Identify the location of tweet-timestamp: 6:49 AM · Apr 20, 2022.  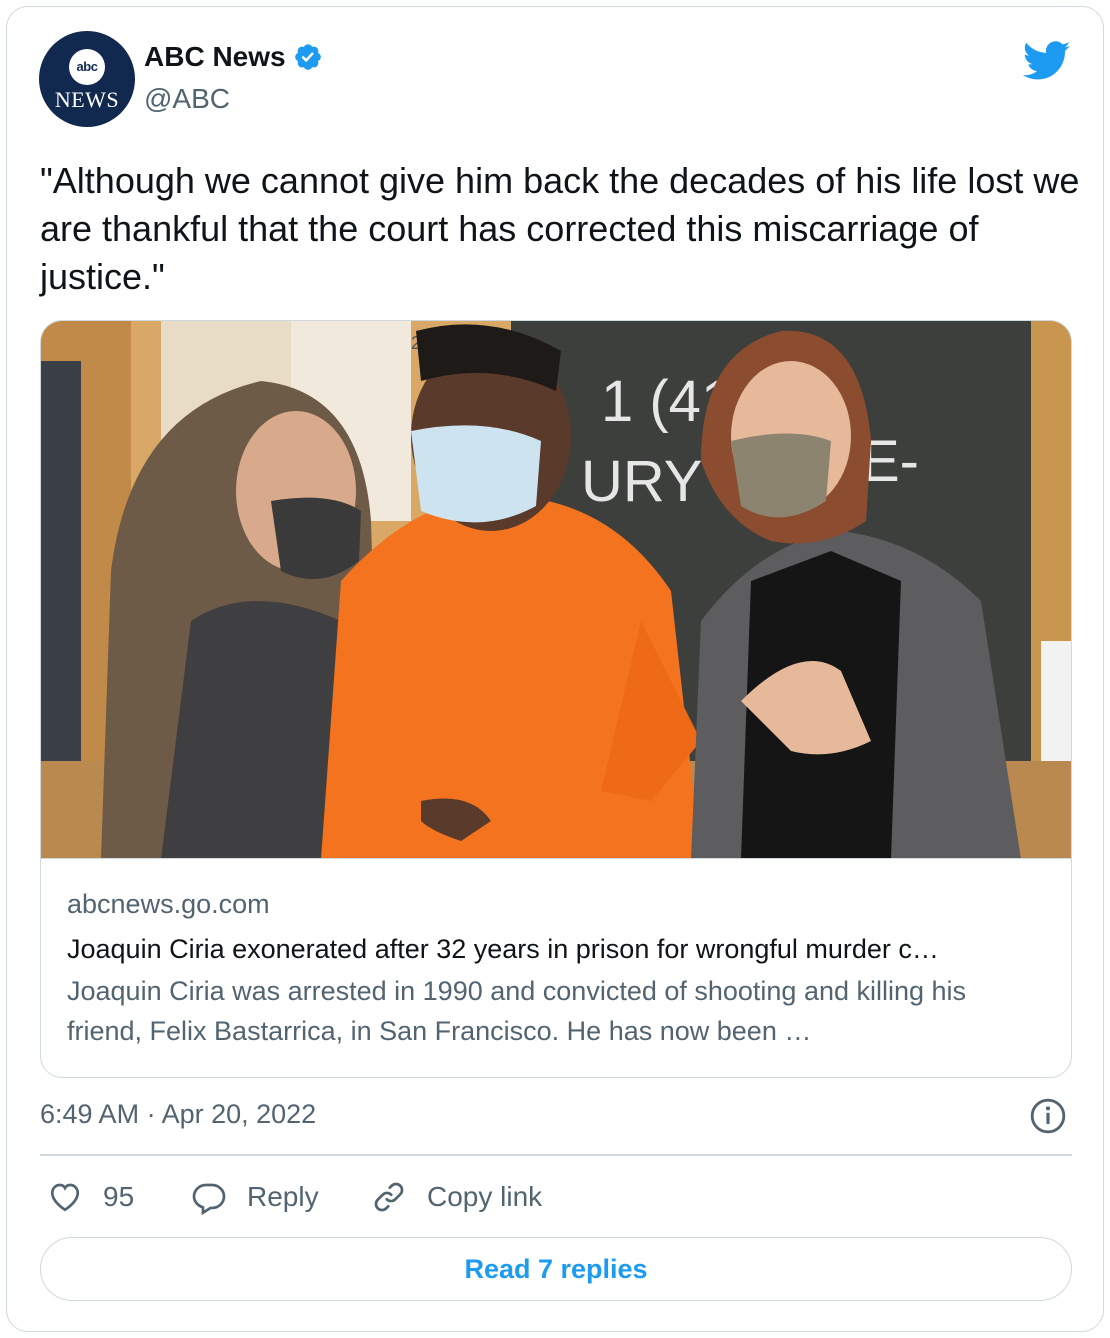
(178, 1114).